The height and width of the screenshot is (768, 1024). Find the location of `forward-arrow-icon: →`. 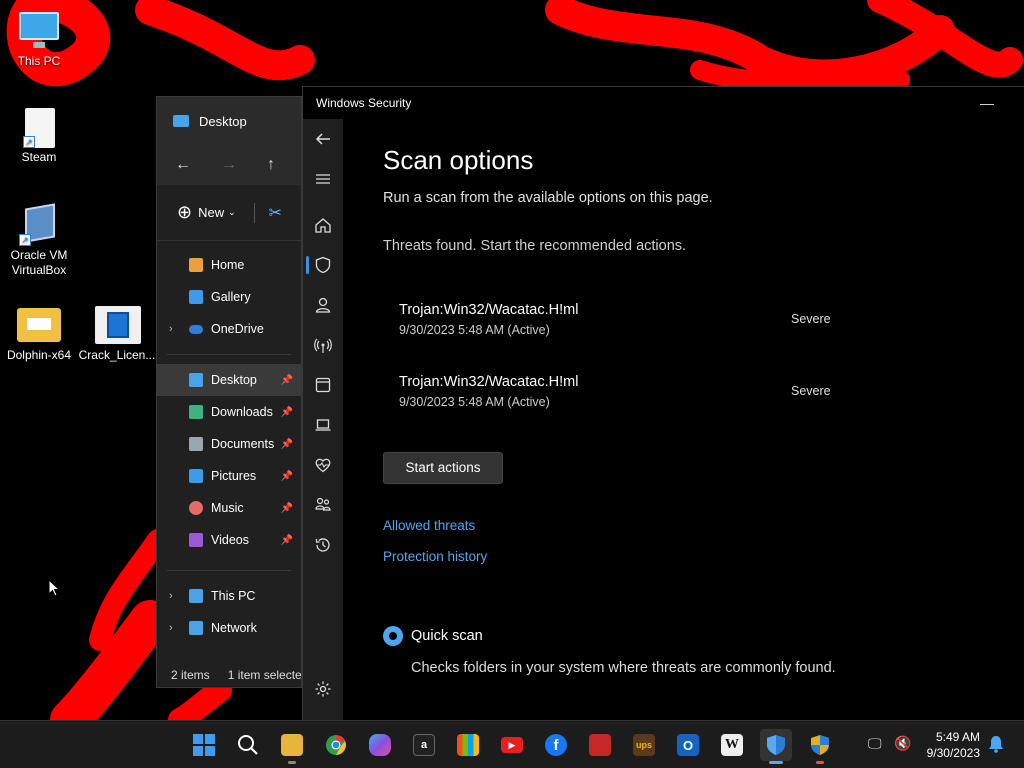

forward-arrow-icon: → is located at coordinates (229, 165).